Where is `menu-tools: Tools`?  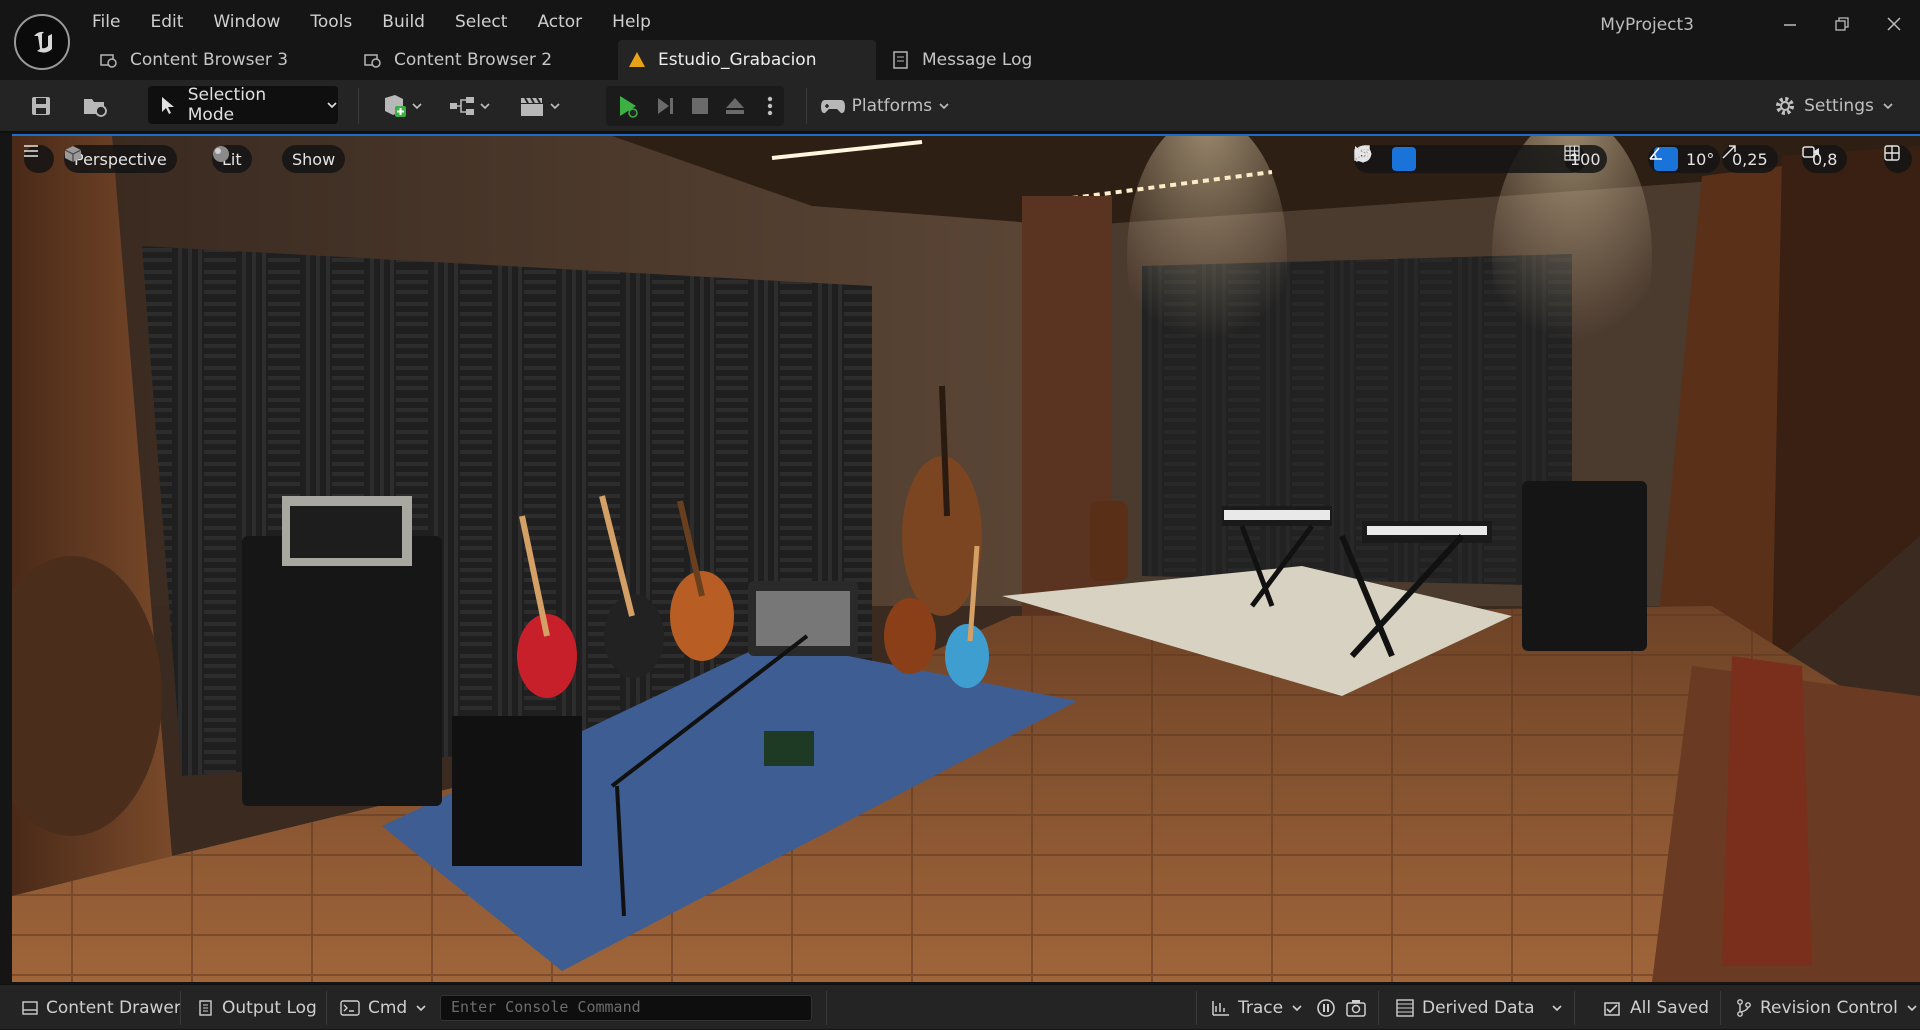 menu-tools: Tools is located at coordinates (331, 24).